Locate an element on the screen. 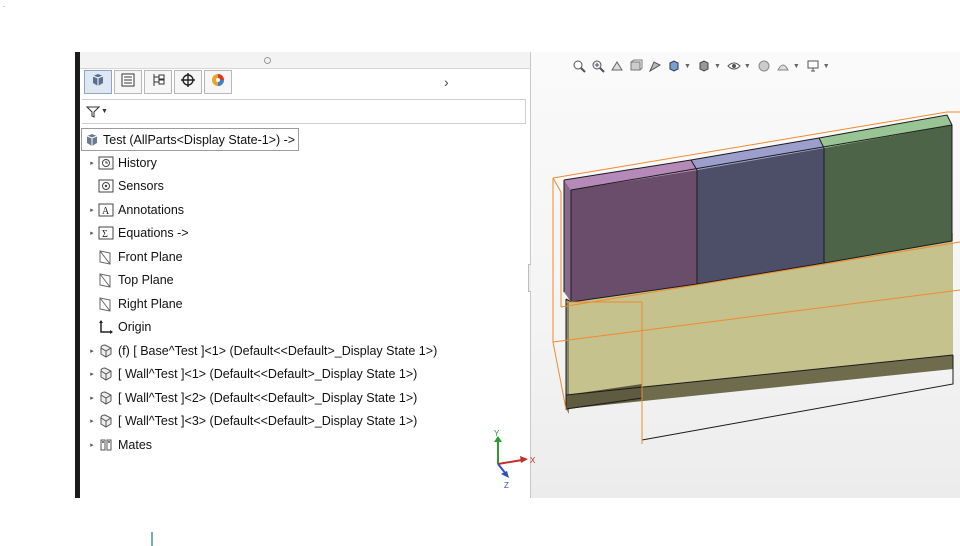  tree-item: Right Plane is located at coordinates (305, 304).